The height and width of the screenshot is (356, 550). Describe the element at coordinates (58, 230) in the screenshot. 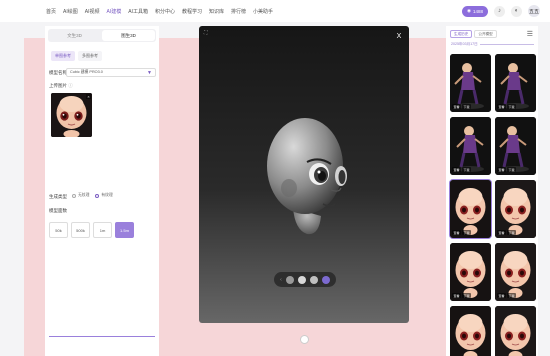

I see `face-count-button: 50k` at that location.